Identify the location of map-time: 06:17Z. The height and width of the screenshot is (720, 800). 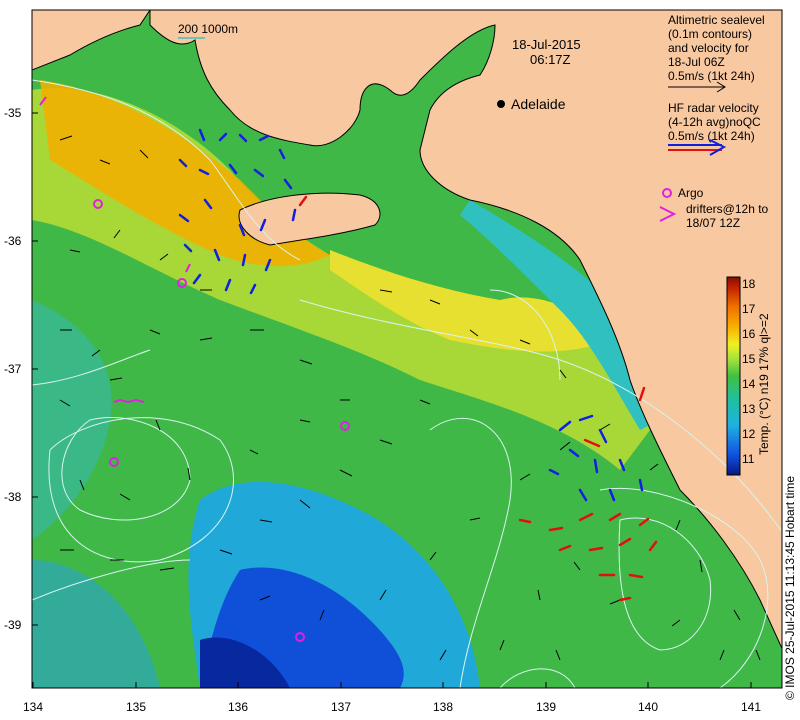
(550, 59).